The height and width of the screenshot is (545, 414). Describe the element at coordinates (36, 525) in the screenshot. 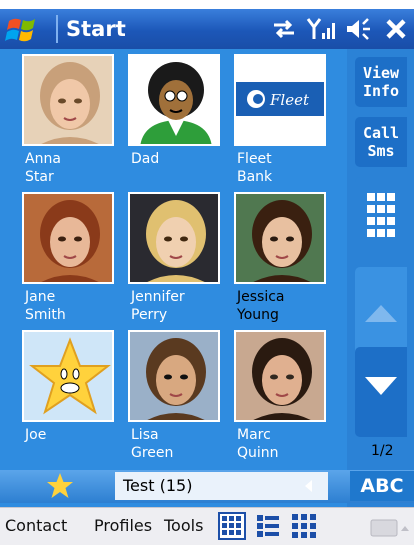

I see `contact-menu: Contact` at that location.